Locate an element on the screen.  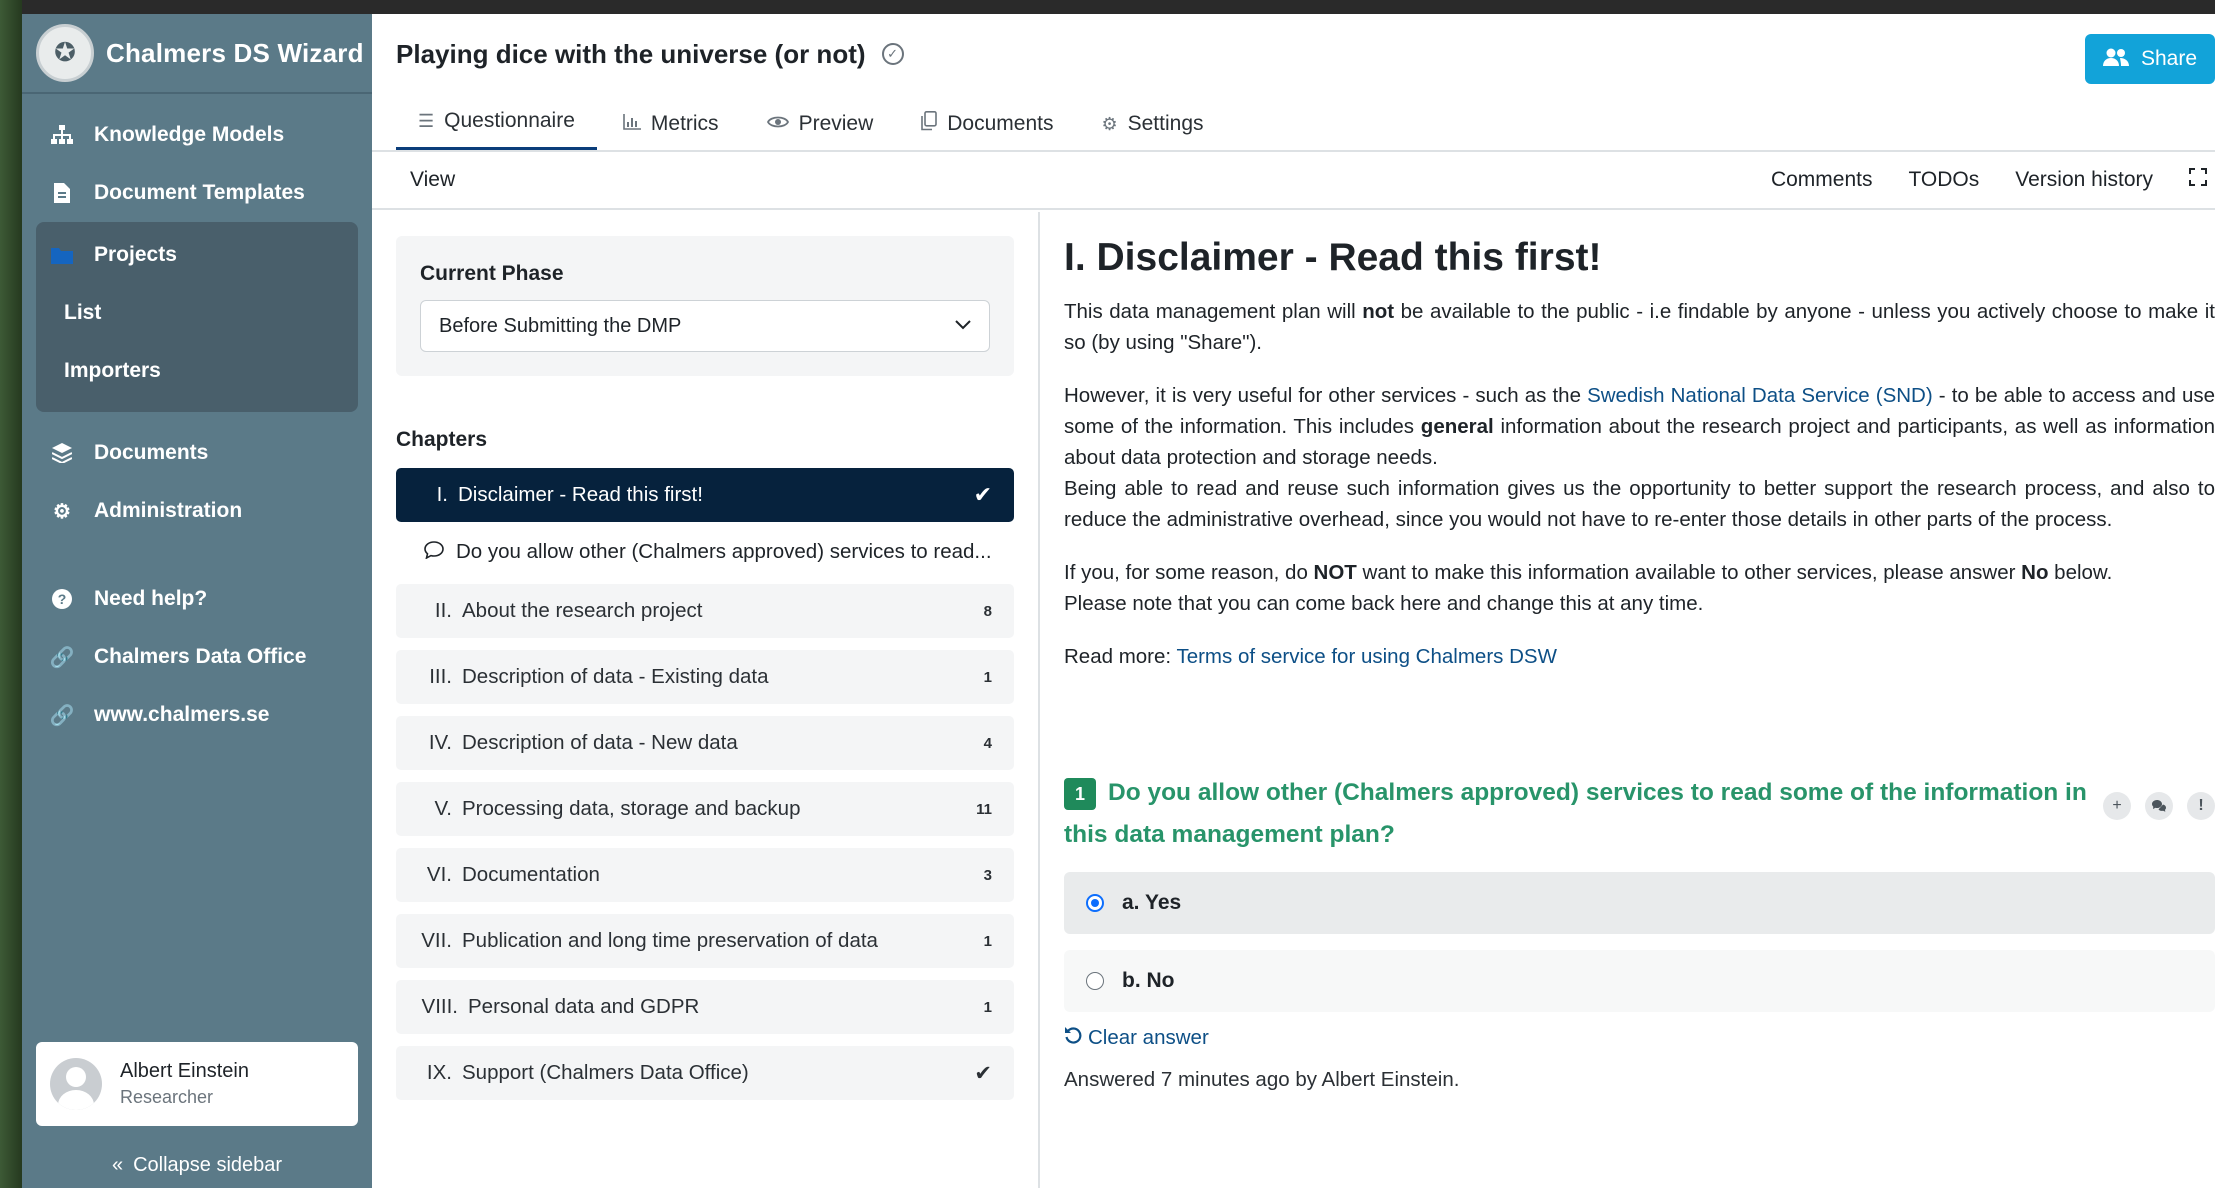
tab-preview: Preview is located at coordinates (820, 131).